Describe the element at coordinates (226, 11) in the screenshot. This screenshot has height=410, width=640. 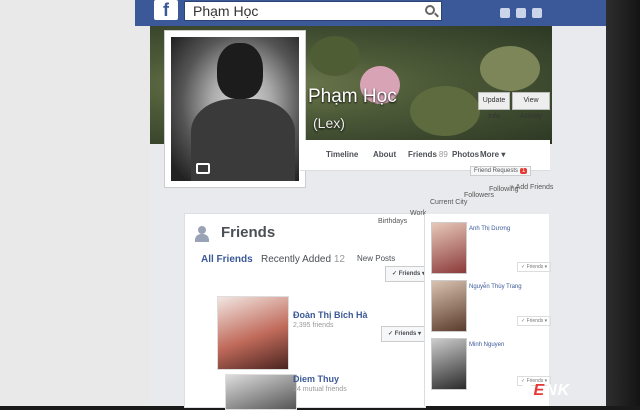
I see `search-value: Phạm Học` at that location.